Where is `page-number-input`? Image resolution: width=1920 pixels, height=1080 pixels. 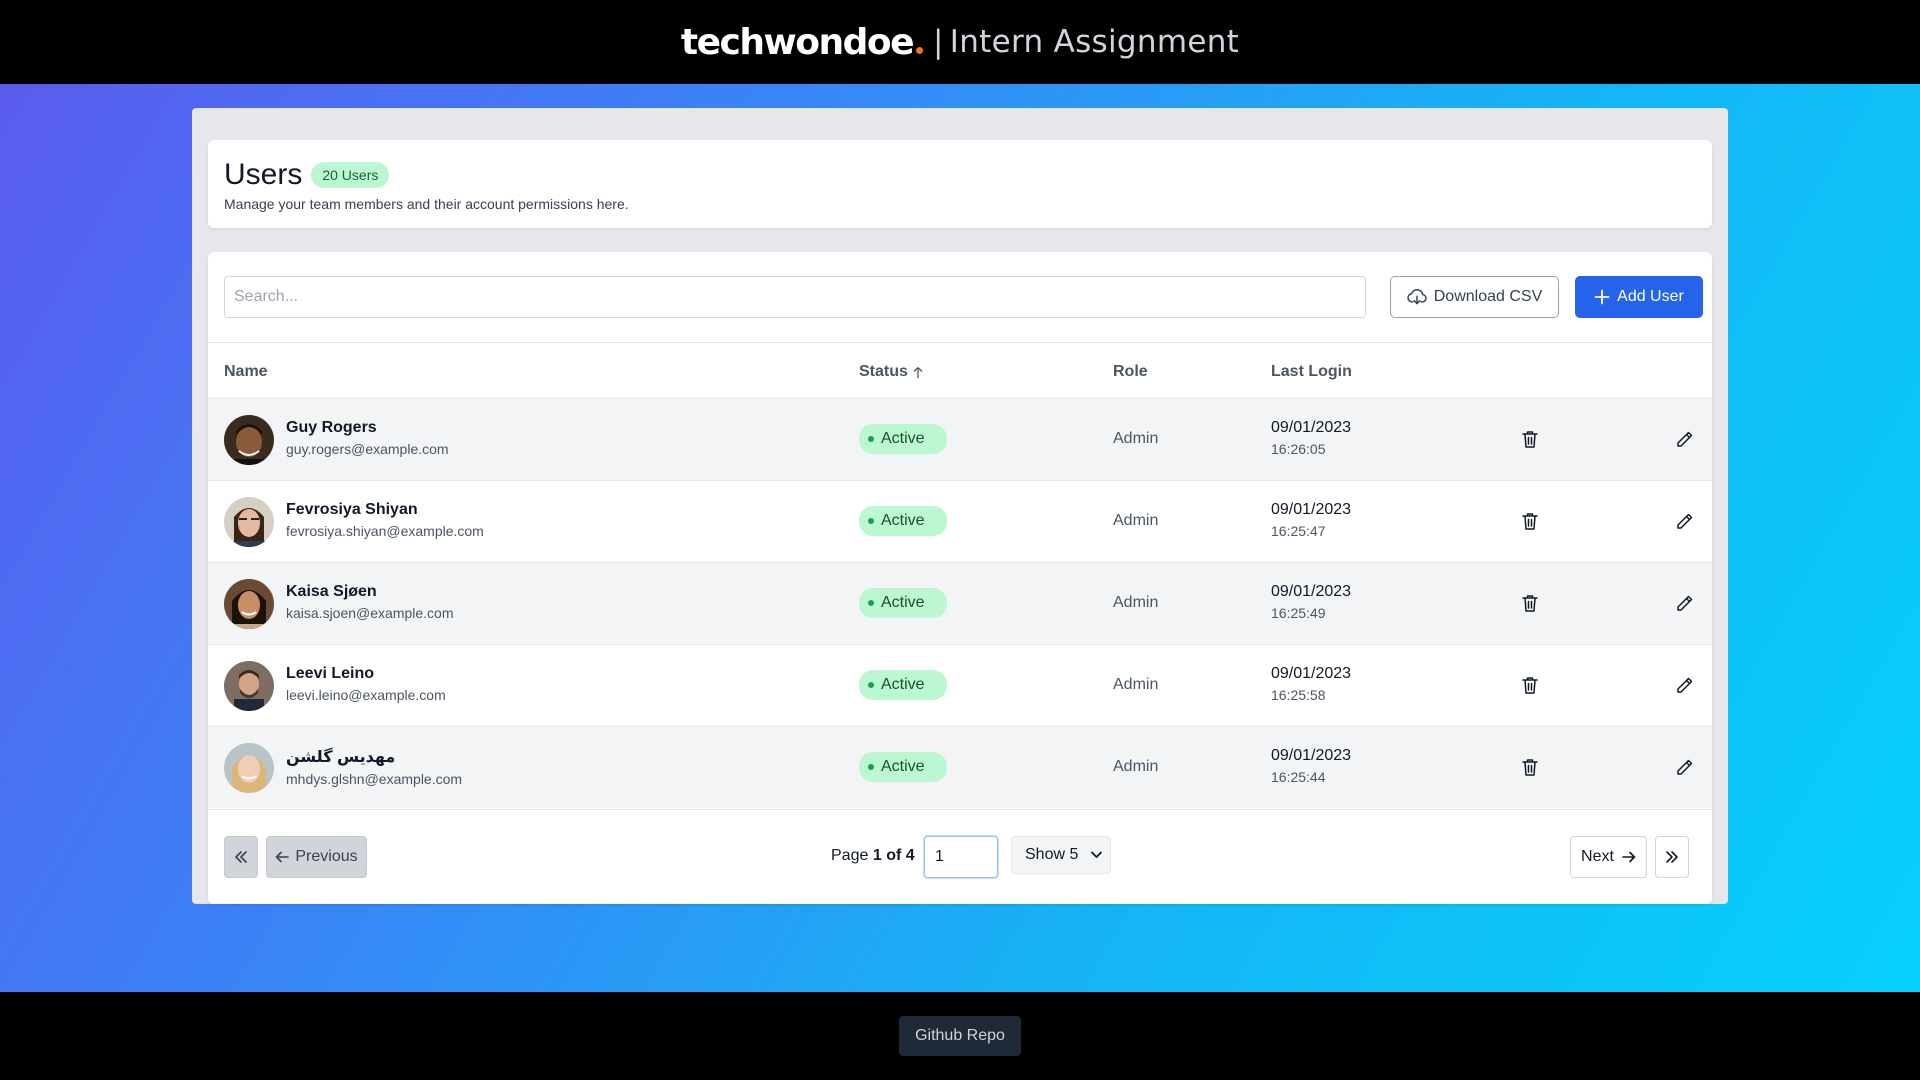 page-number-input is located at coordinates (961, 857).